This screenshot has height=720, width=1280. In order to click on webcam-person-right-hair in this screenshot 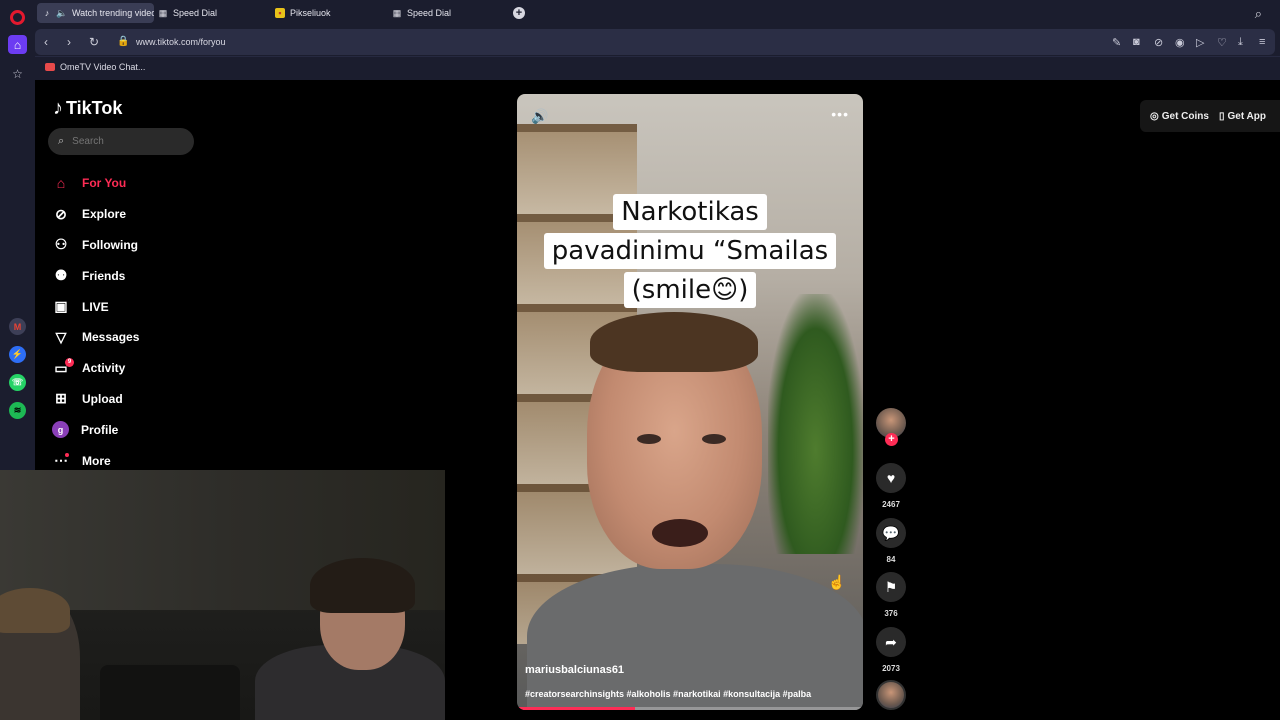, I will do `click(362, 585)`.